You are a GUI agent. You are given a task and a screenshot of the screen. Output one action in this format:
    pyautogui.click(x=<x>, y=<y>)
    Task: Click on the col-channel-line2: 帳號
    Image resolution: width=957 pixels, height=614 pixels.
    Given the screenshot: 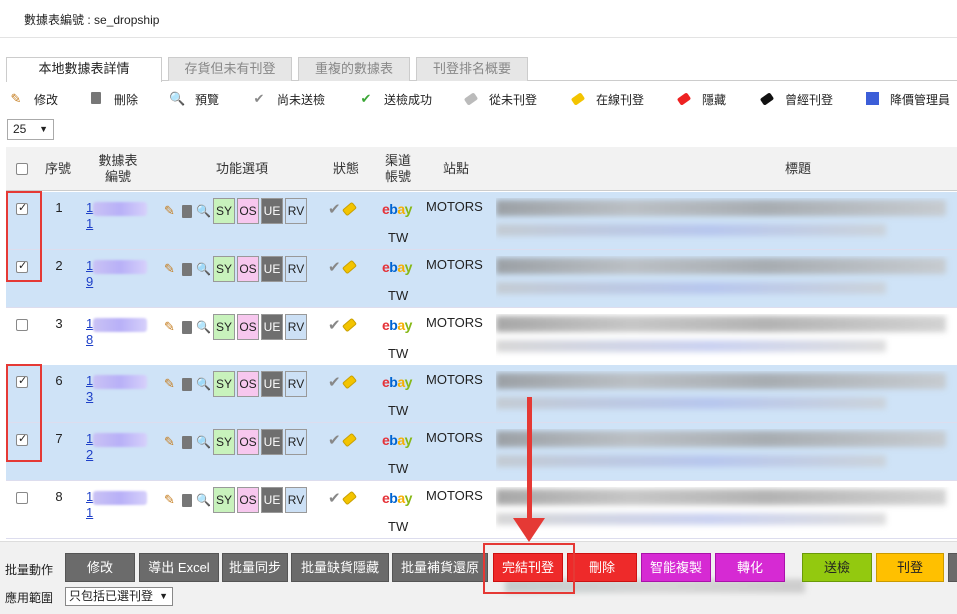 What is the action you would take?
    pyautogui.click(x=397, y=176)
    